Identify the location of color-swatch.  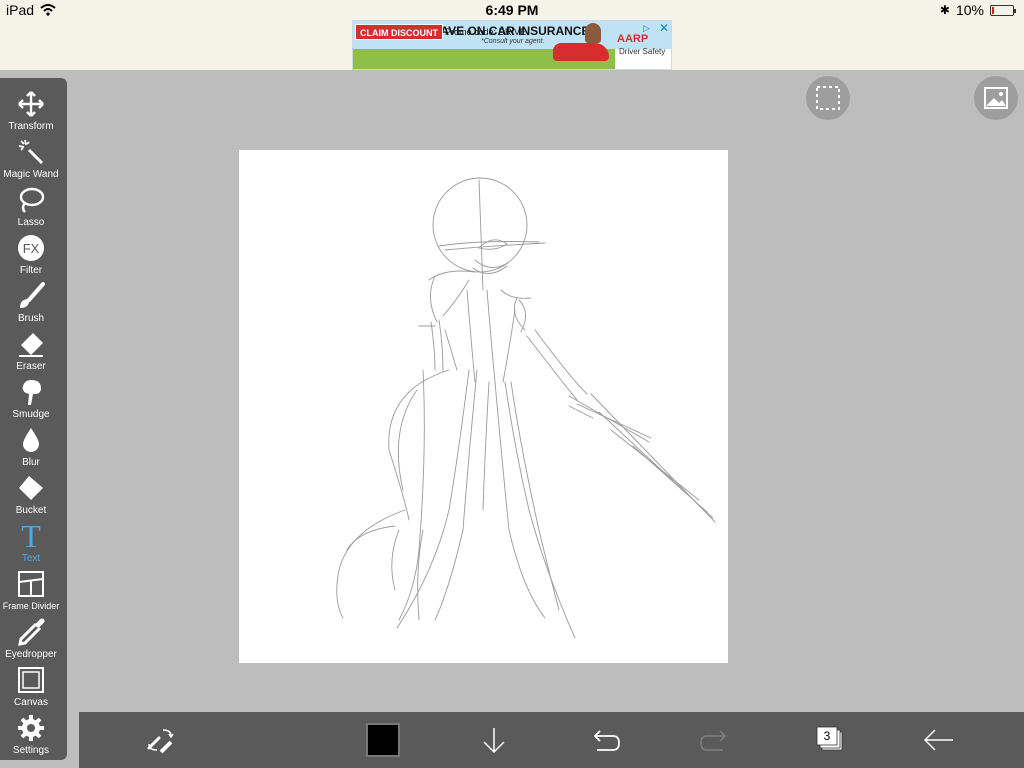
(383, 740).